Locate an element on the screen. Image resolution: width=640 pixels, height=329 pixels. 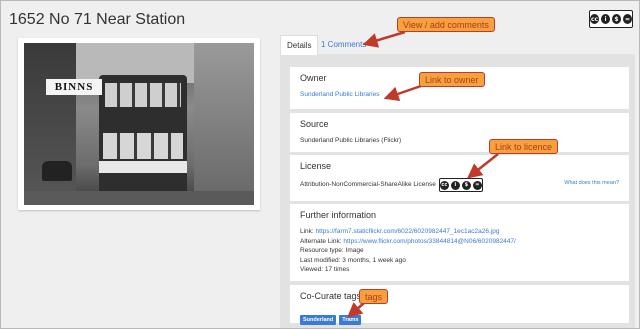
last-modified: Last modified: 3 months, 1 week ago is located at coordinates (353, 260).